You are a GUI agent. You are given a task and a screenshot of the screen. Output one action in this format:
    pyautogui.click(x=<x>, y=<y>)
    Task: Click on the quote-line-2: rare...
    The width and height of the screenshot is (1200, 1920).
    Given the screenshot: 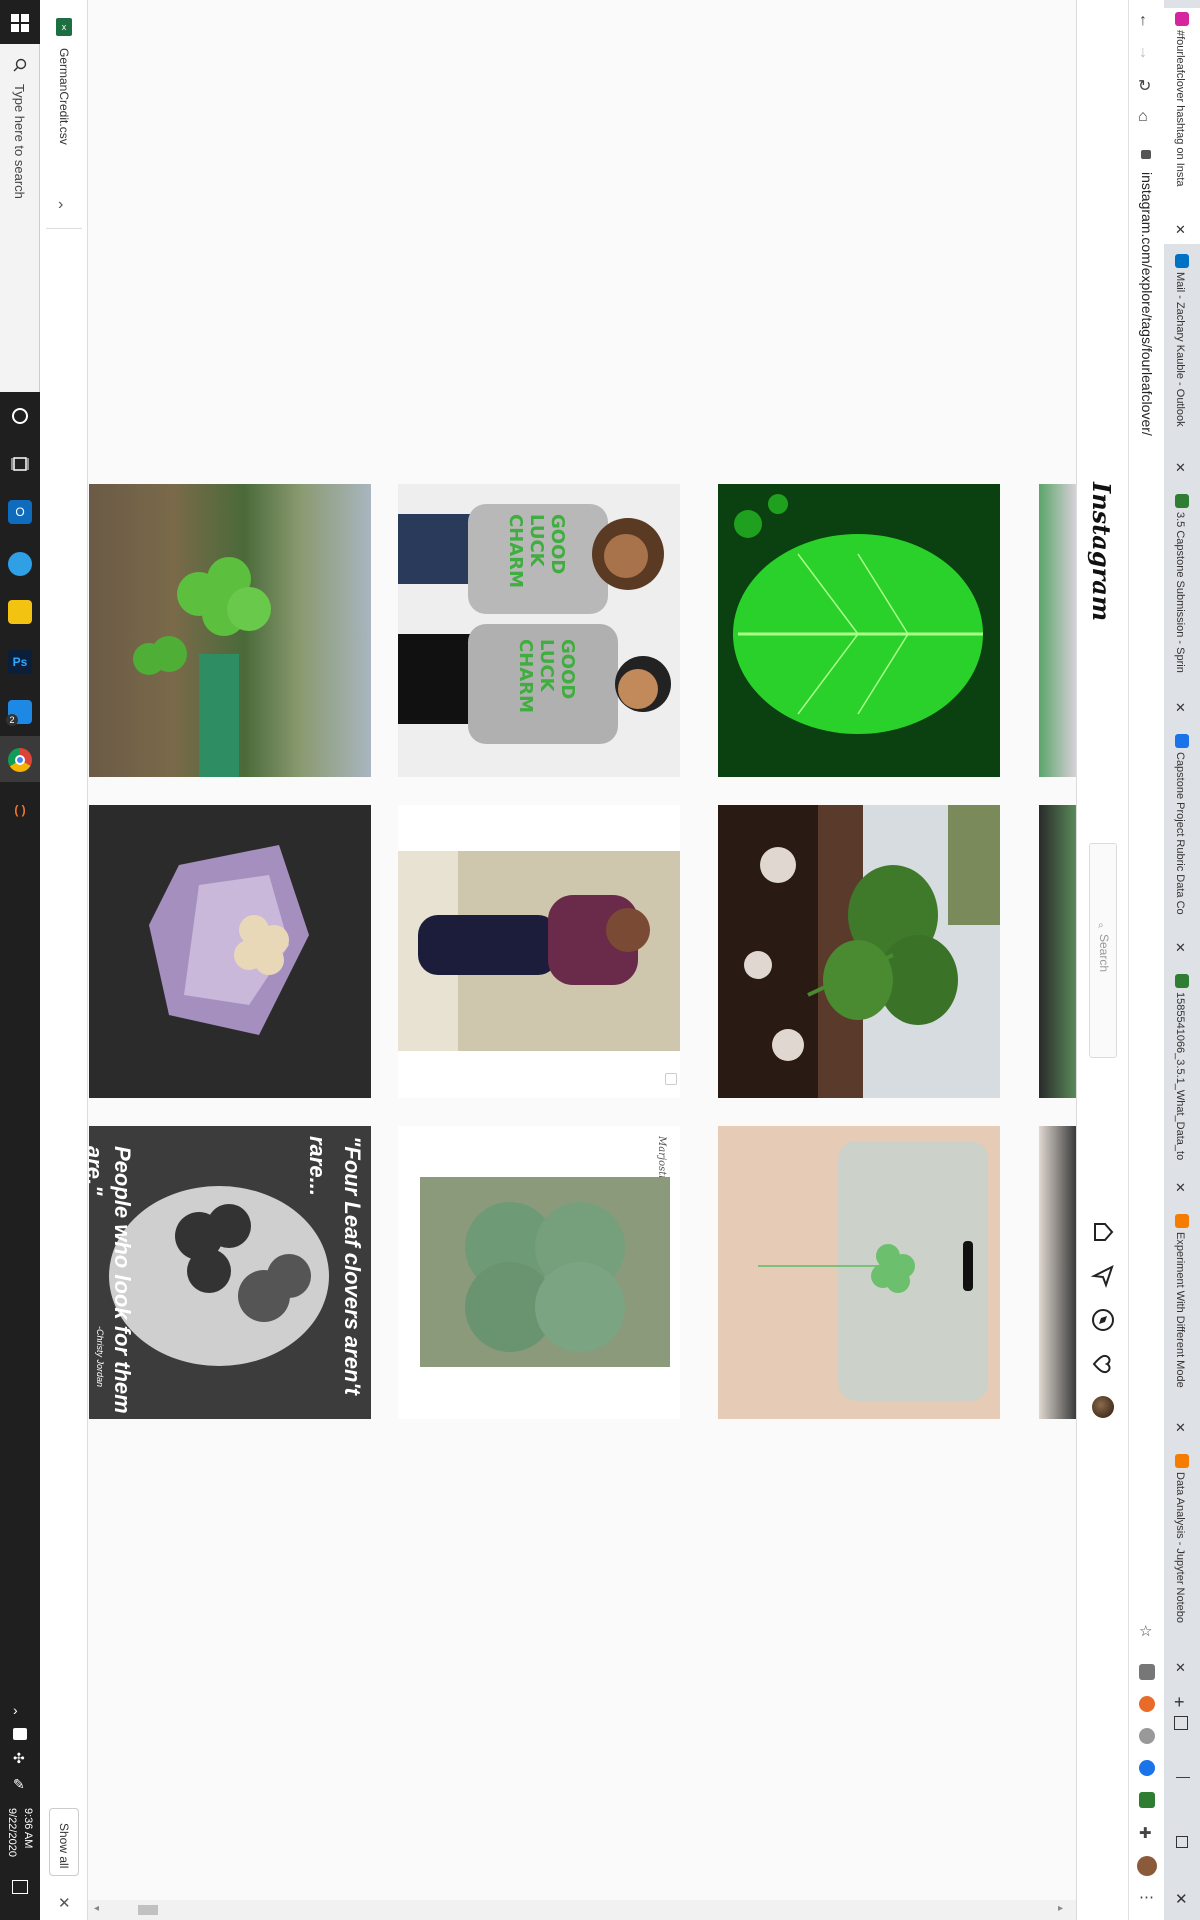 What is the action you would take?
    pyautogui.click(x=317, y=1166)
    